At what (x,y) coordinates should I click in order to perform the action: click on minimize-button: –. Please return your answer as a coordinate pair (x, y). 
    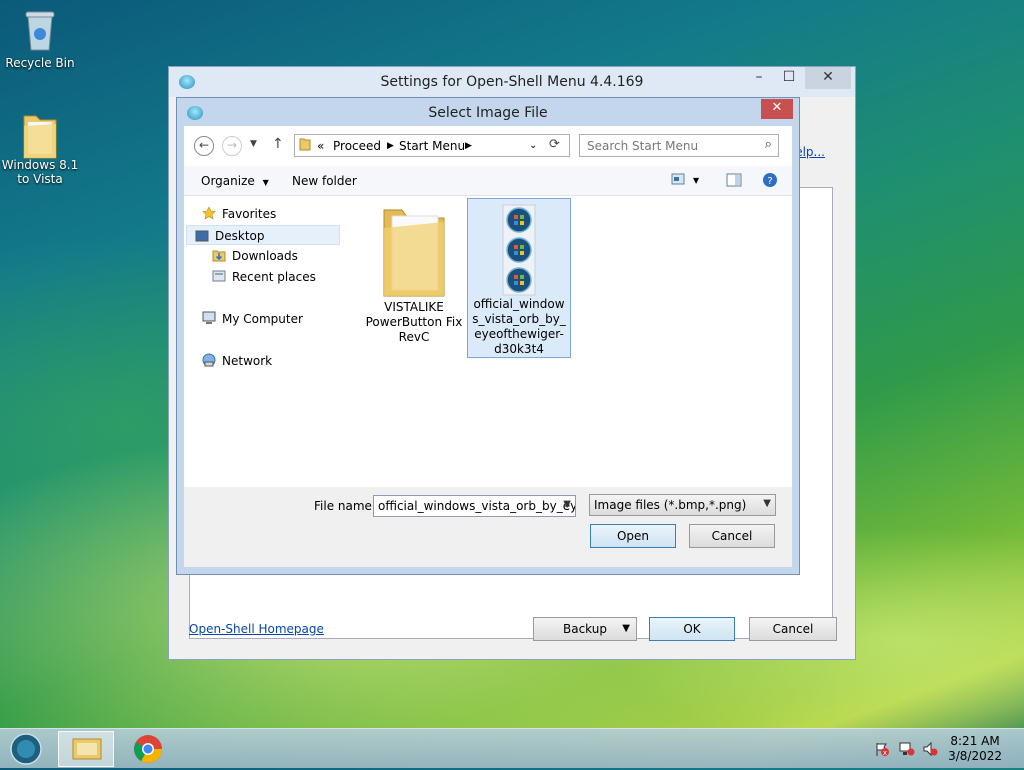
    Looking at the image, I should click on (759, 78).